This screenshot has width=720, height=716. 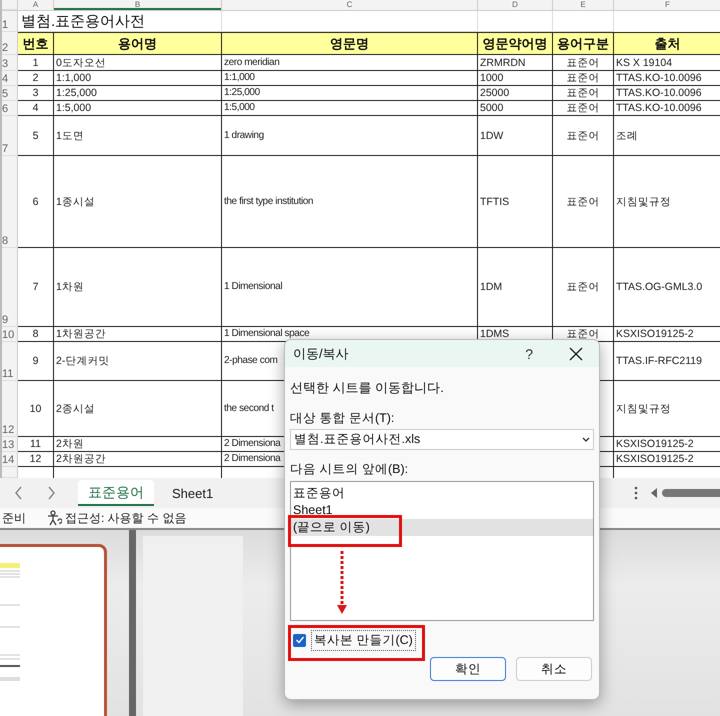 What do you see at coordinates (583, 5) in the screenshot?
I see `column-header: E` at bounding box center [583, 5].